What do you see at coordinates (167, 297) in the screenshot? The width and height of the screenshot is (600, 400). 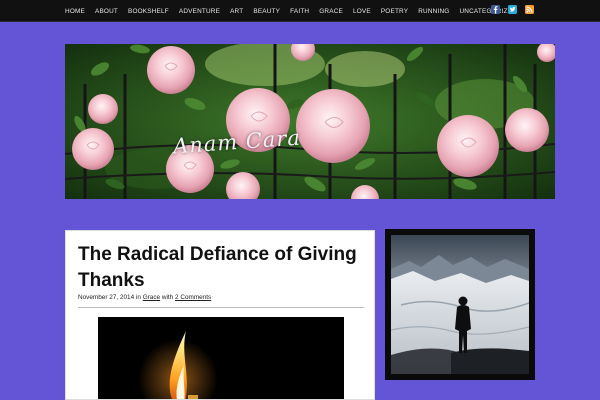 I see `post-meta-with: with` at bounding box center [167, 297].